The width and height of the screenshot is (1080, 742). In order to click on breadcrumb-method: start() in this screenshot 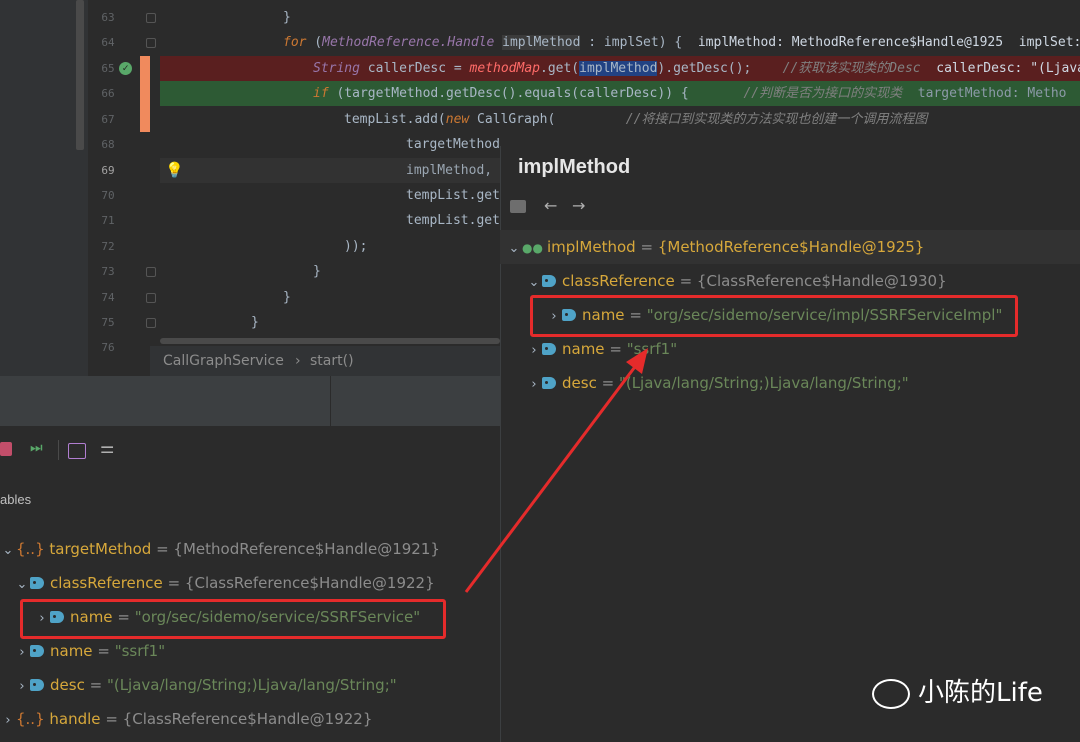, I will do `click(332, 361)`.